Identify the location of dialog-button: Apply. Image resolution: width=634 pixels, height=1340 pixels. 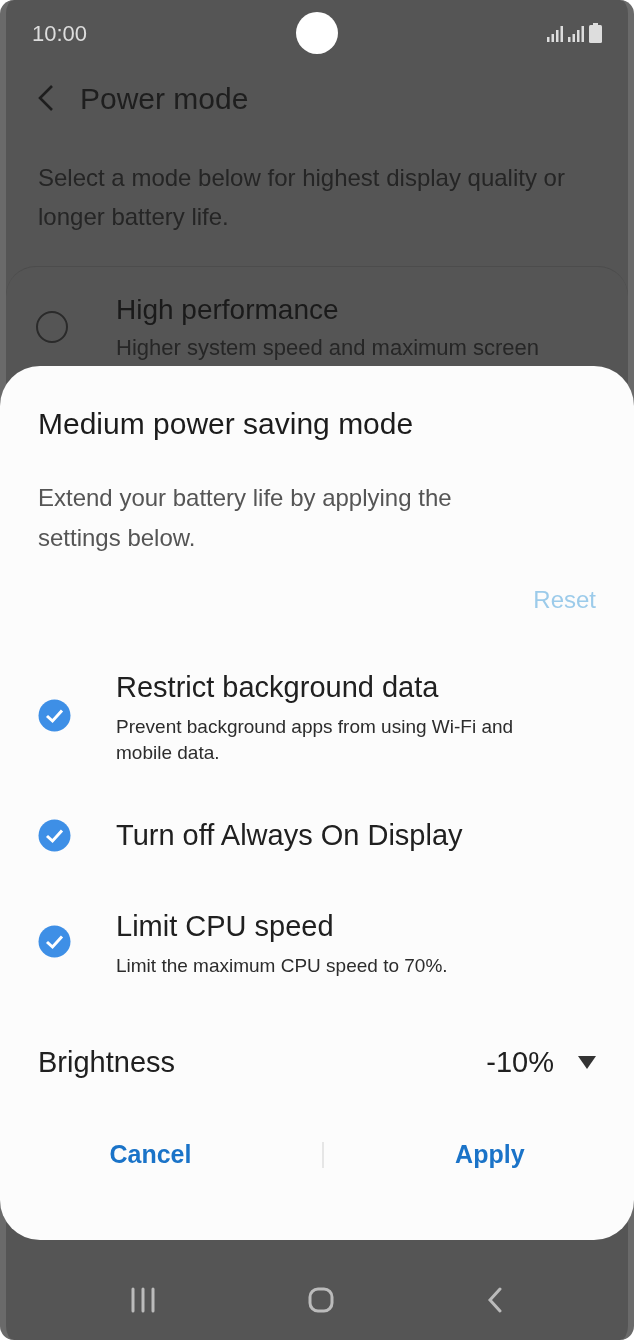
(490, 1155).